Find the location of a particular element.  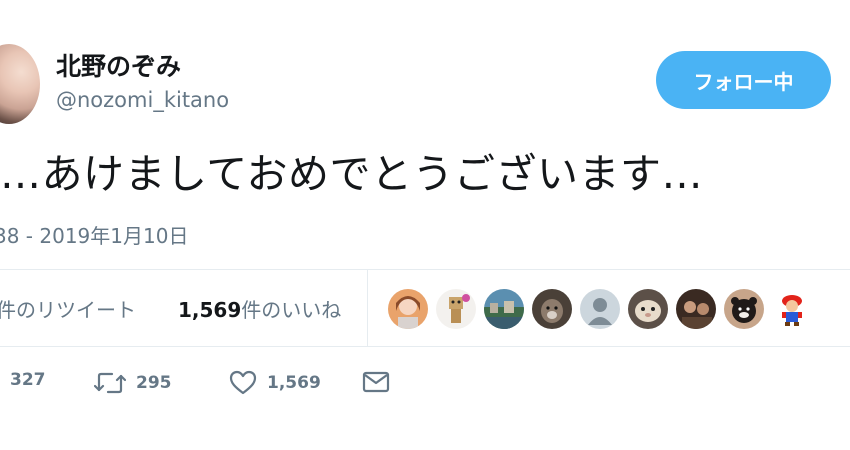

follow-button: フォロー中 is located at coordinates (743, 80).